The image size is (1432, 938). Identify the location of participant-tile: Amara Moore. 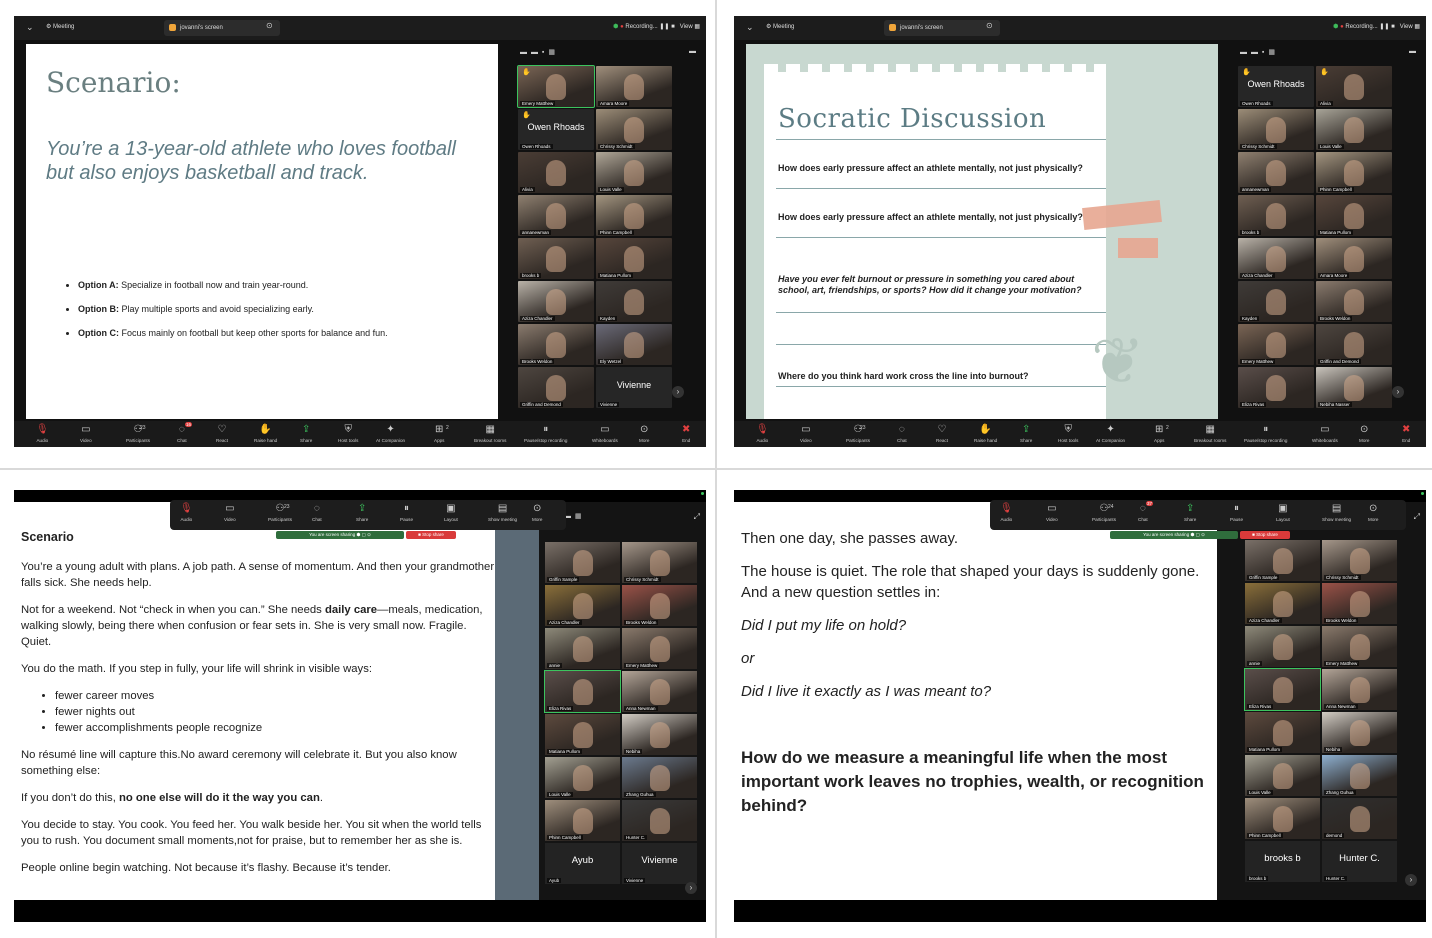
(634, 86).